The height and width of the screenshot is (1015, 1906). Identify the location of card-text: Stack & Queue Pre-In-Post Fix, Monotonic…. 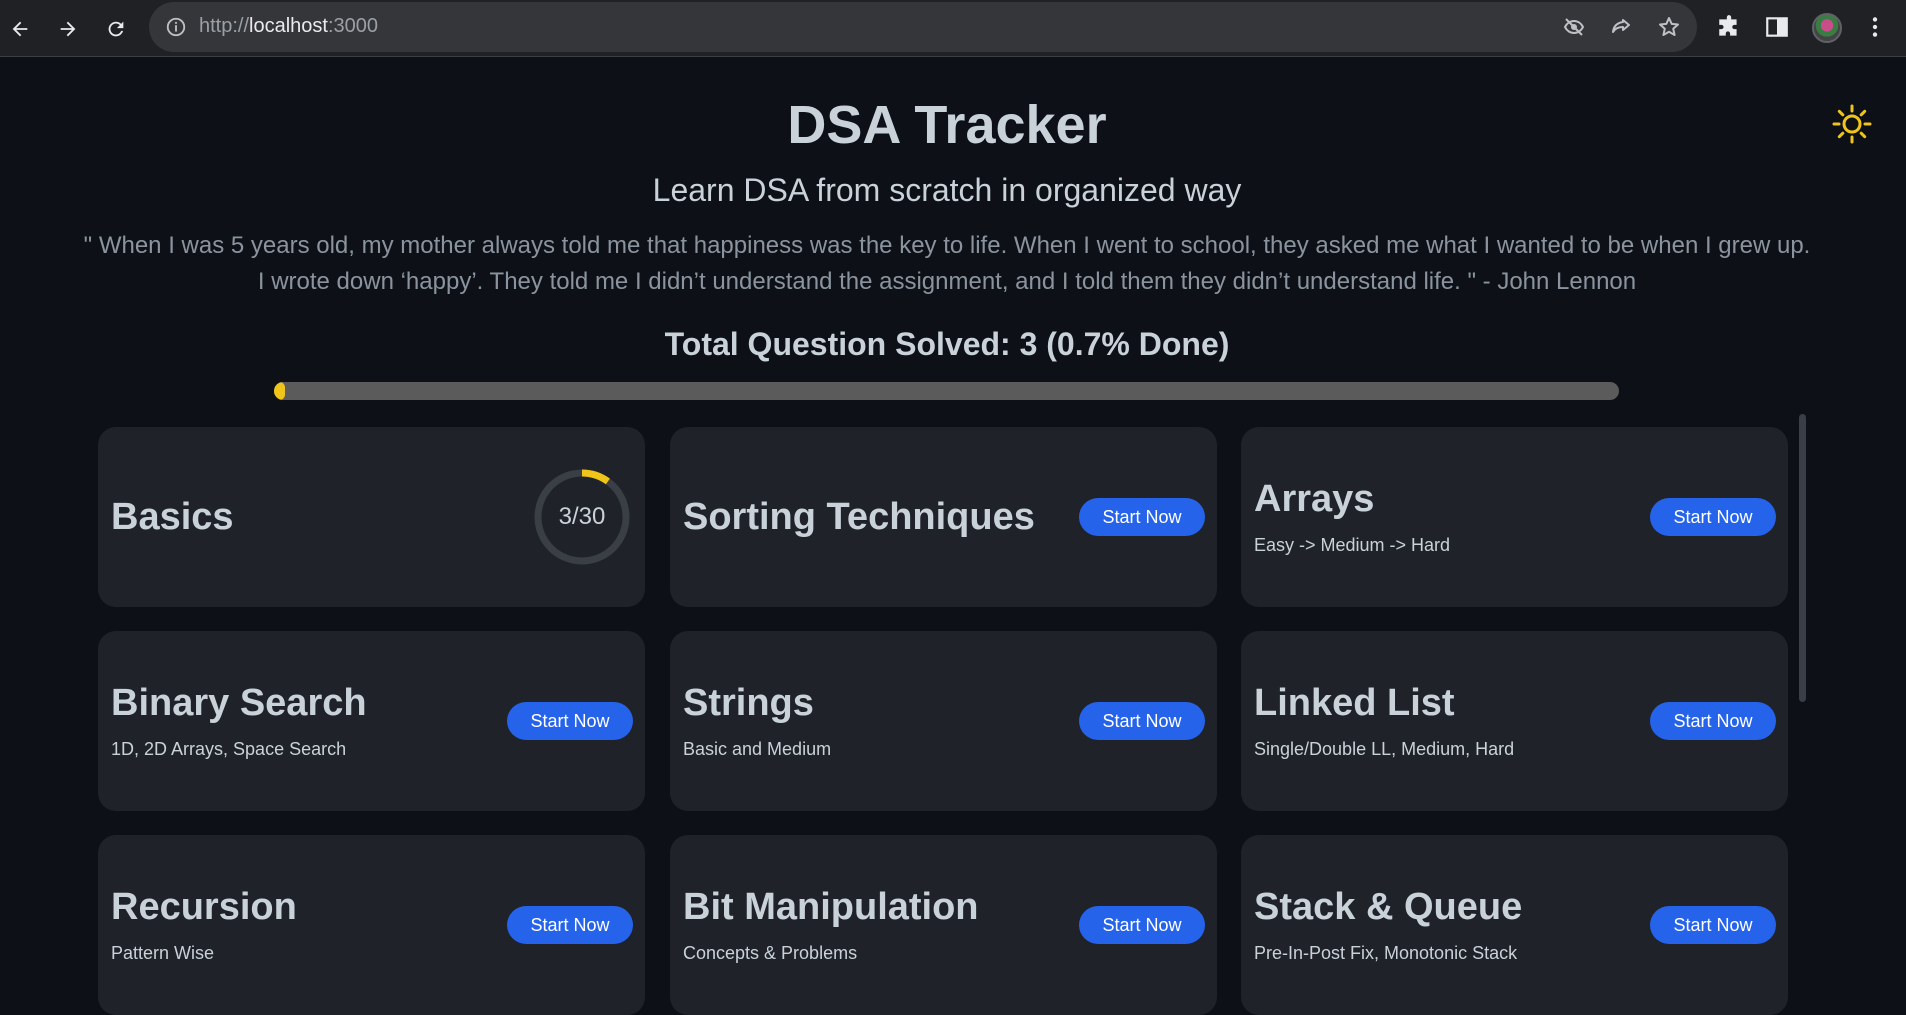
(1388, 925).